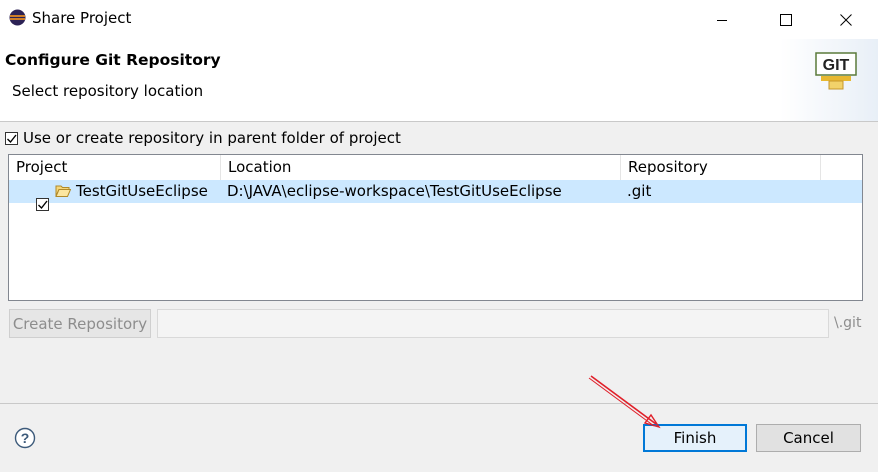 The image size is (878, 472). What do you see at coordinates (493, 323) in the screenshot?
I see `repository-path-field` at bounding box center [493, 323].